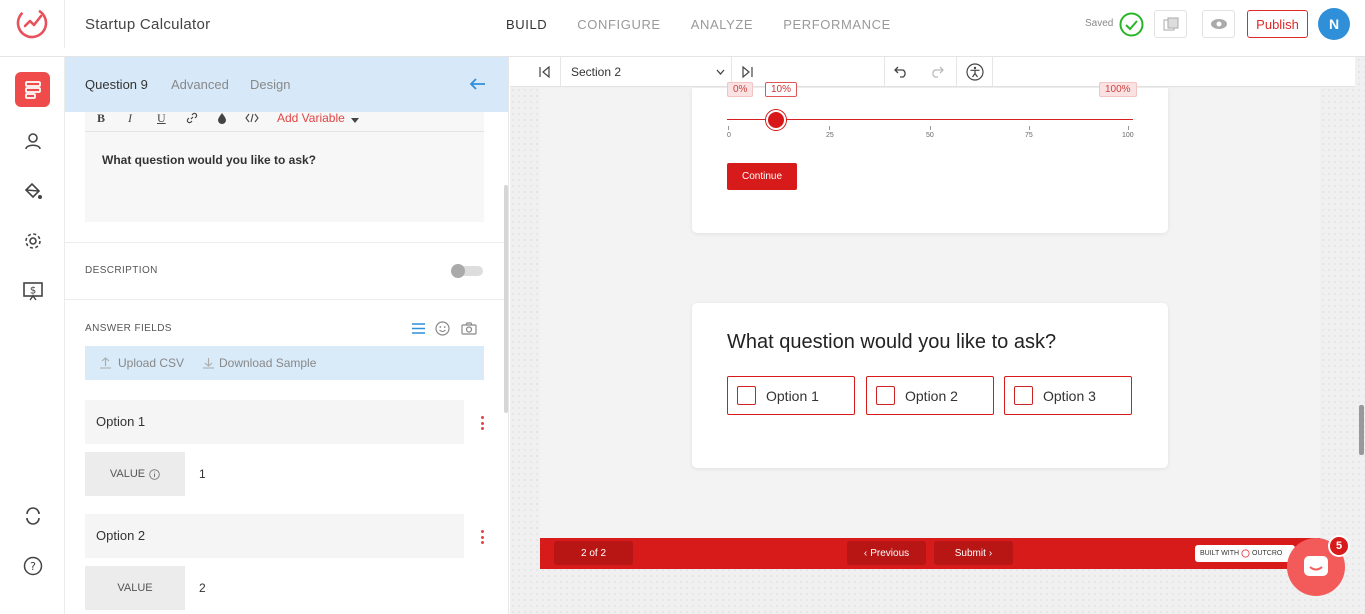 The height and width of the screenshot is (614, 1365). I want to click on slider-tick-label: 0, so click(729, 135).